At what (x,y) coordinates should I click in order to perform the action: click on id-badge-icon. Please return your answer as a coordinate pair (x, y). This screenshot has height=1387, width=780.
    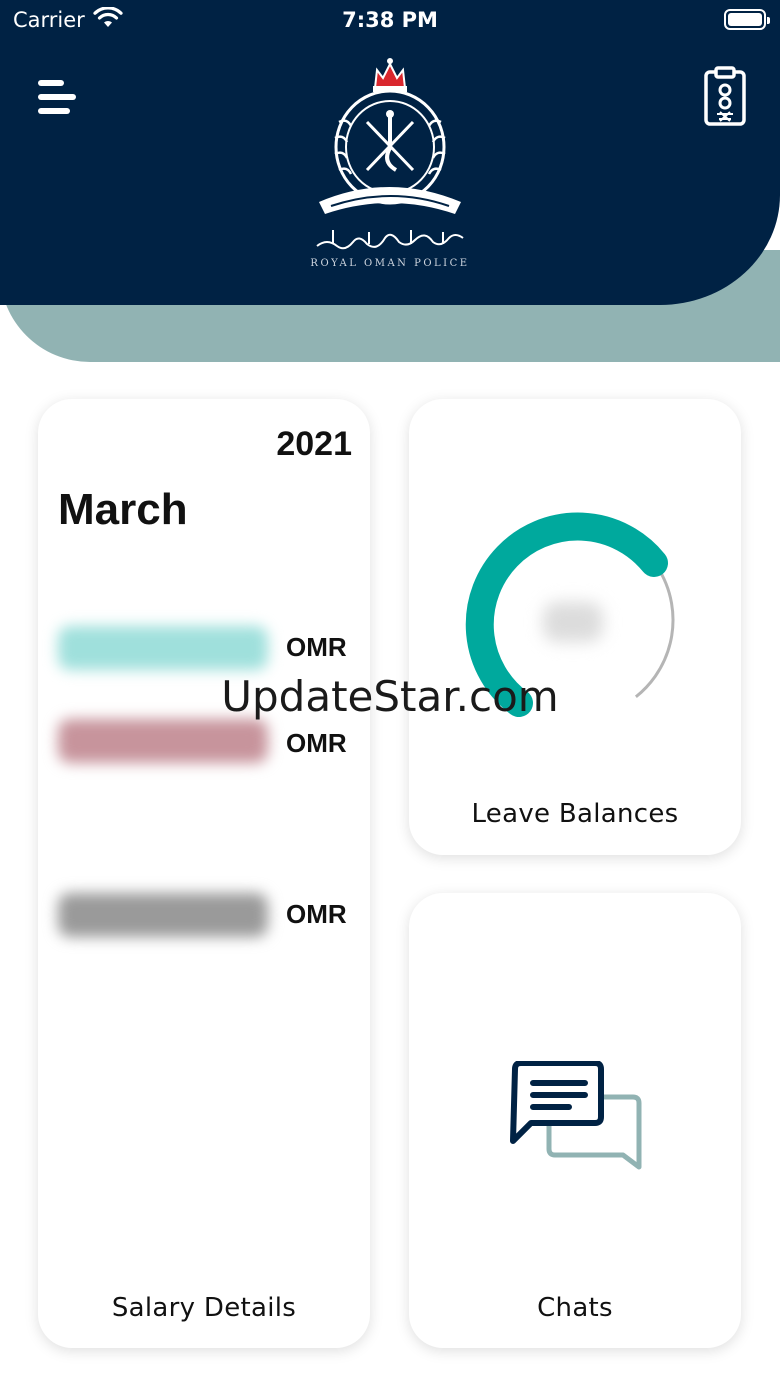
    Looking at the image, I should click on (725, 97).